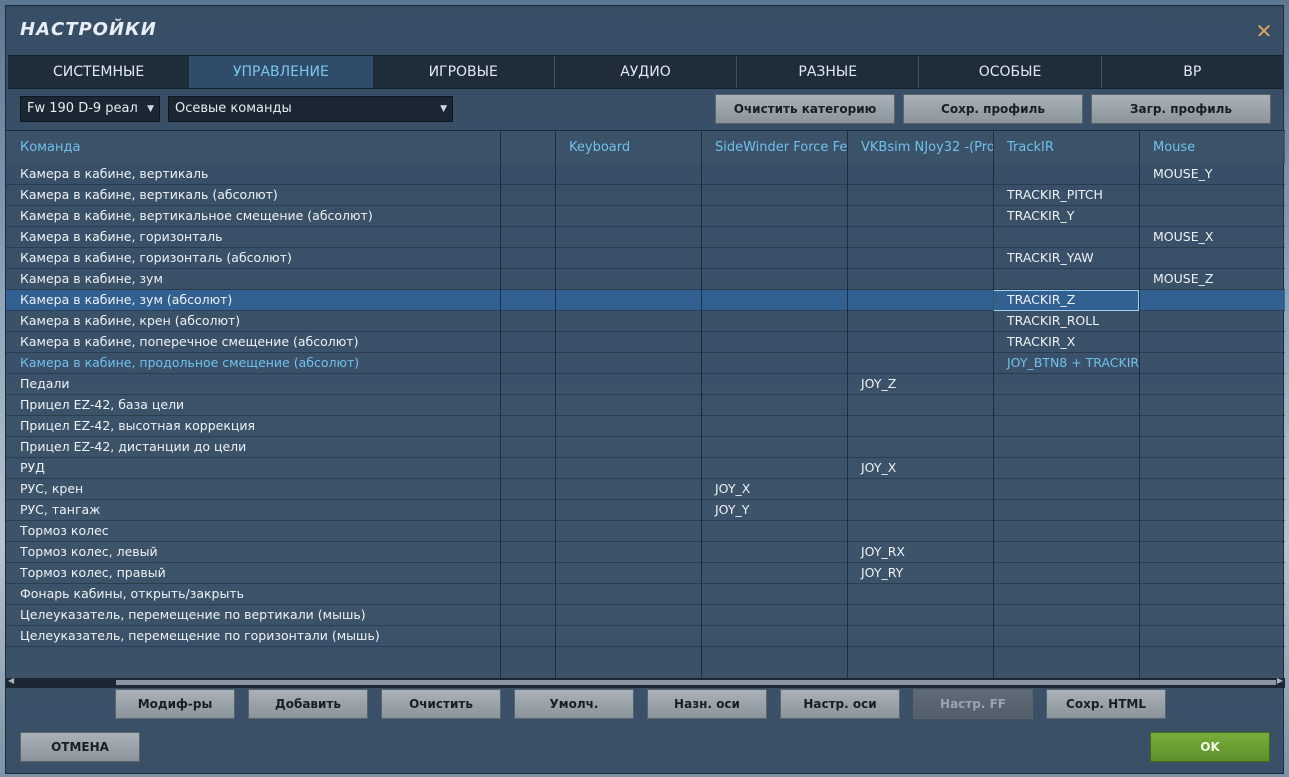 Image resolution: width=1289 pixels, height=777 pixels. I want to click on command-cell: Прицел EZ-42, база цели, so click(253, 405).